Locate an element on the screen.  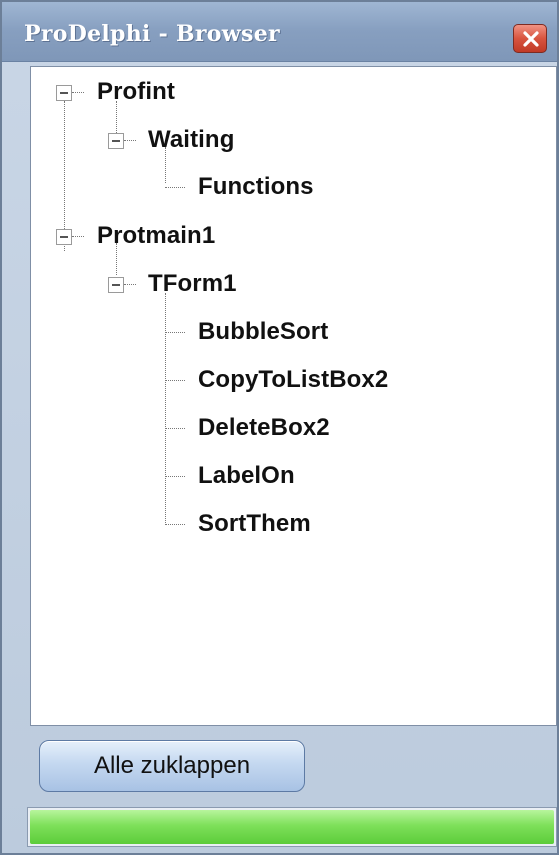
tree-node-profint: Profint is located at coordinates (136, 92).